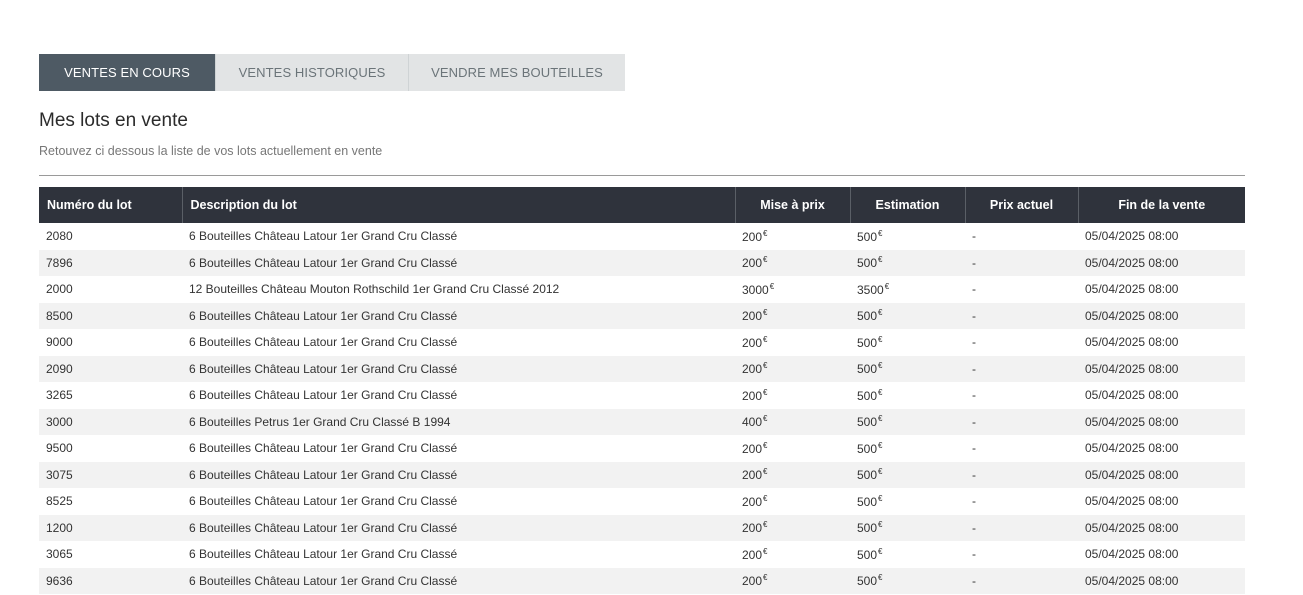  What do you see at coordinates (59, 554) in the screenshot?
I see `cell-lot-number-value: 3065` at bounding box center [59, 554].